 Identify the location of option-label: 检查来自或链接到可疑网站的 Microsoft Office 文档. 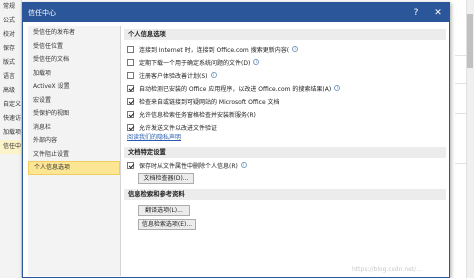
(209, 102).